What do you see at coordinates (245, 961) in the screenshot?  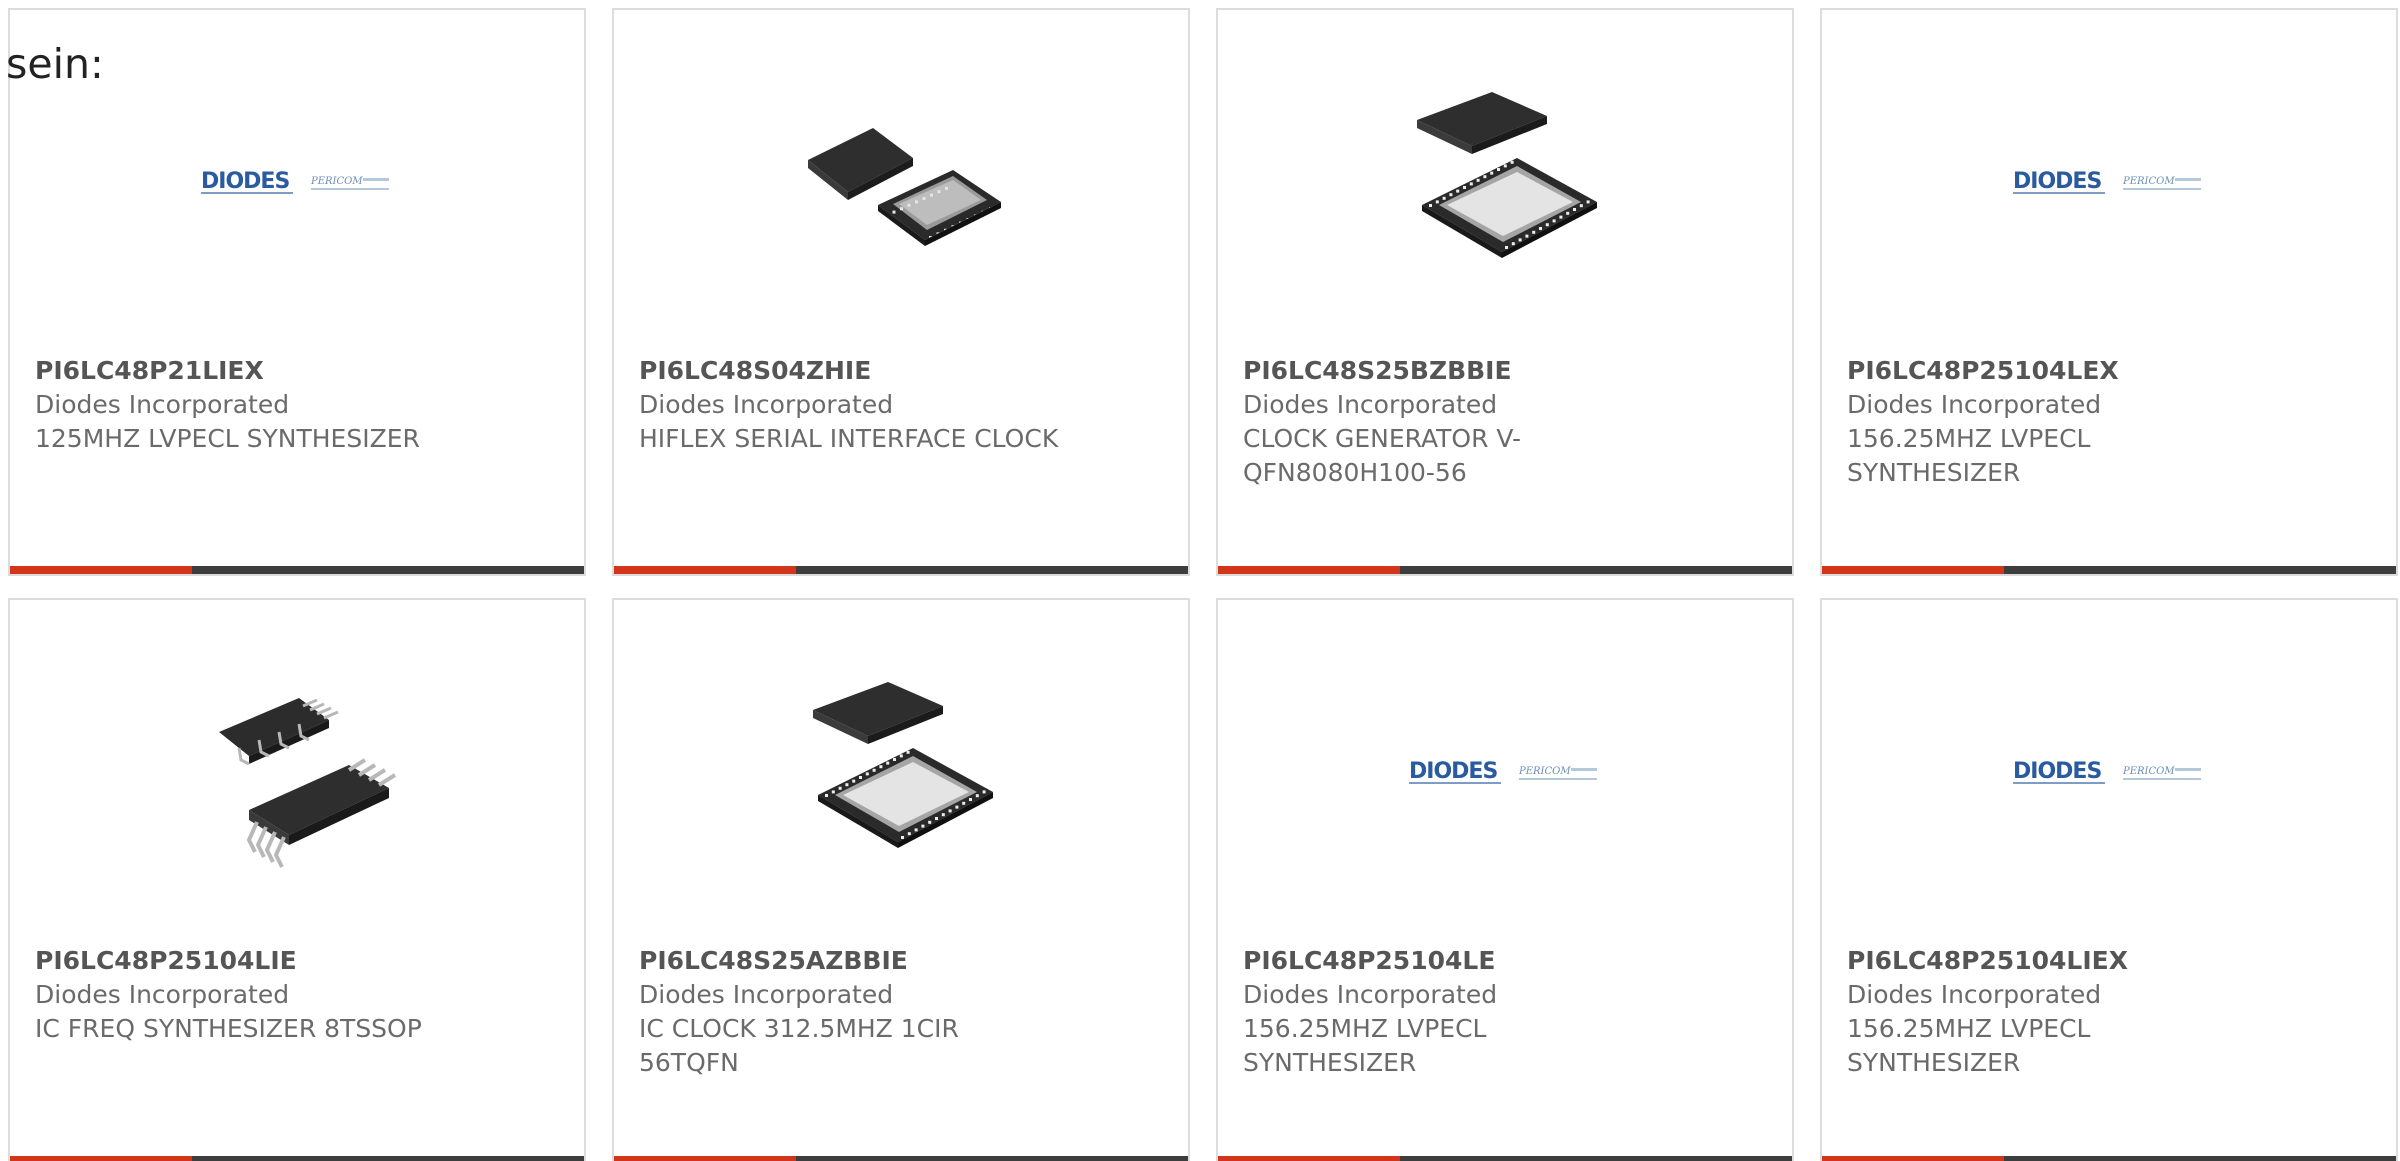 I see `part-number: PI6LC48P25104LIE` at bounding box center [245, 961].